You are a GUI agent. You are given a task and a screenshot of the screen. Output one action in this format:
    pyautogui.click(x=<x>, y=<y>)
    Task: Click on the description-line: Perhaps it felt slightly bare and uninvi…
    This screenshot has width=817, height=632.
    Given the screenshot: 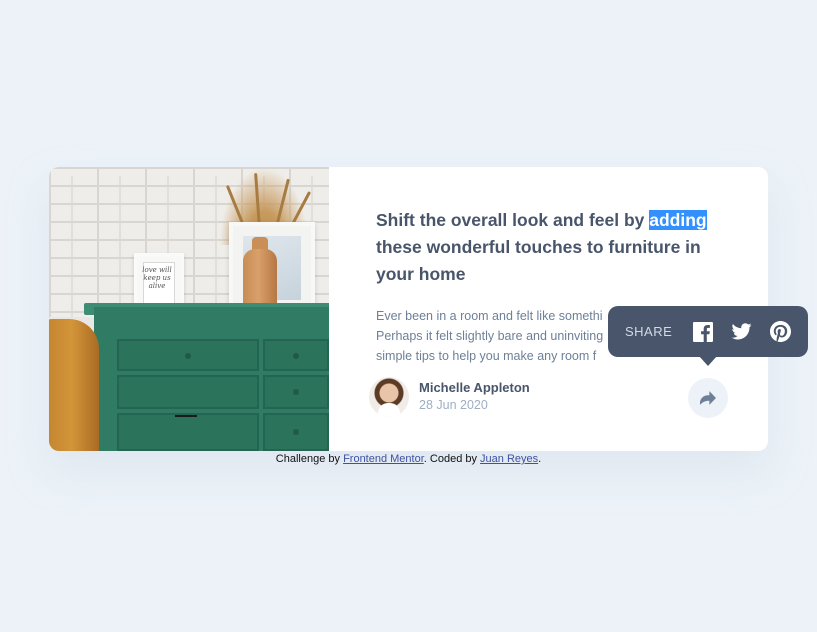 What is the action you would take?
    pyautogui.click(x=490, y=336)
    